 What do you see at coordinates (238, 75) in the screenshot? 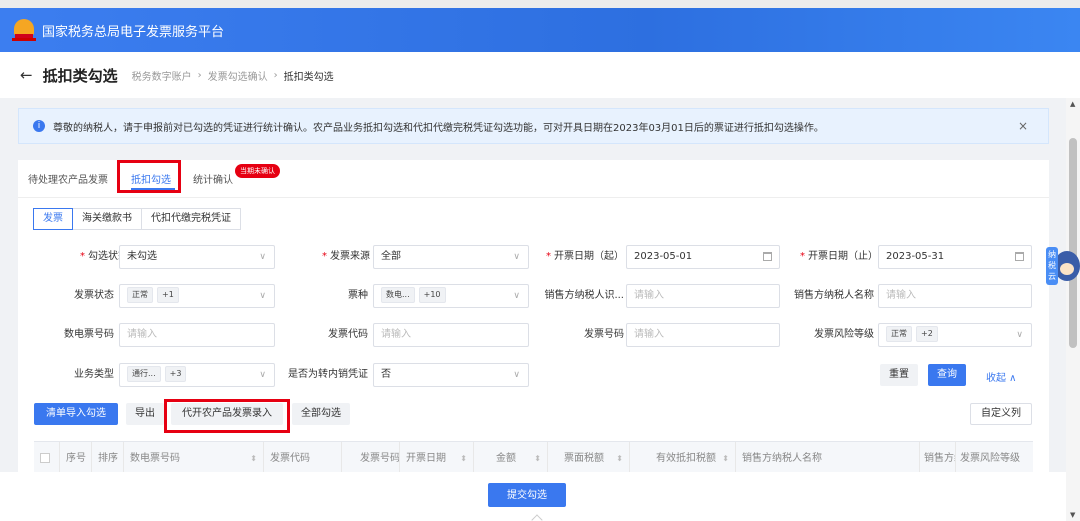
I see `breadcrumb-item: 发票勾选确认` at bounding box center [238, 75].